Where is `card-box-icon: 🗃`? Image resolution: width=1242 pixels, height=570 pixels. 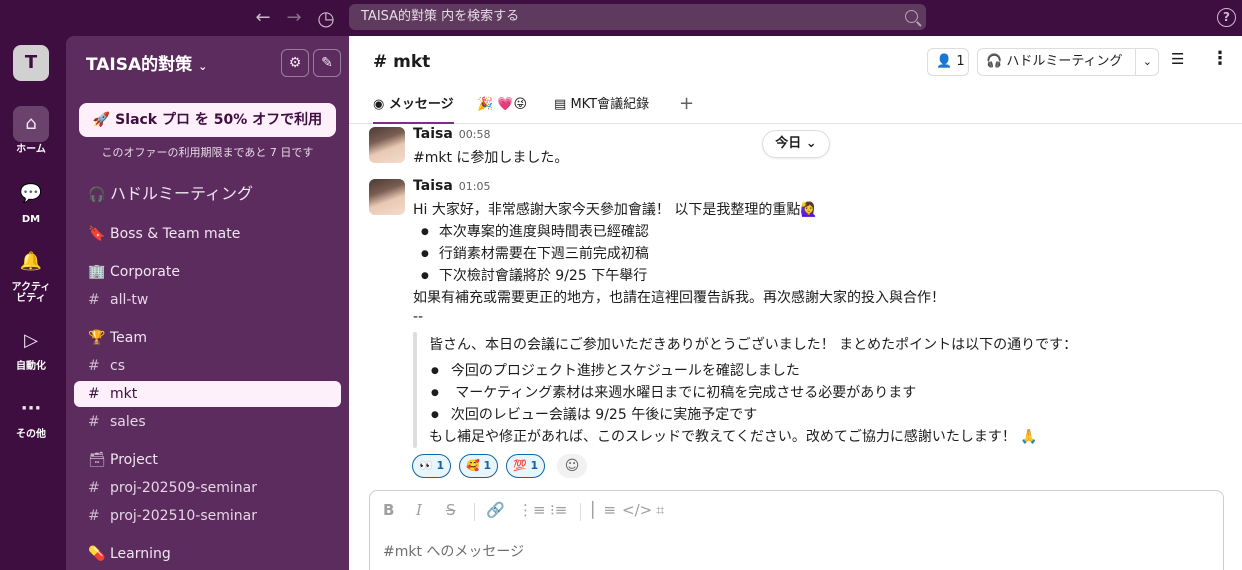 card-box-icon: 🗃 is located at coordinates (97, 460).